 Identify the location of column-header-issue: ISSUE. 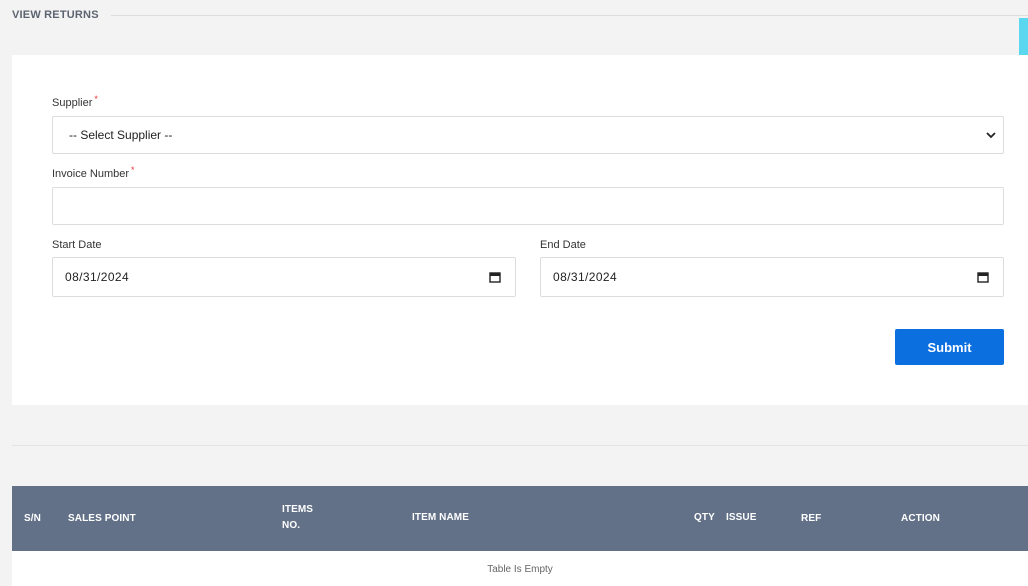
(741, 518).